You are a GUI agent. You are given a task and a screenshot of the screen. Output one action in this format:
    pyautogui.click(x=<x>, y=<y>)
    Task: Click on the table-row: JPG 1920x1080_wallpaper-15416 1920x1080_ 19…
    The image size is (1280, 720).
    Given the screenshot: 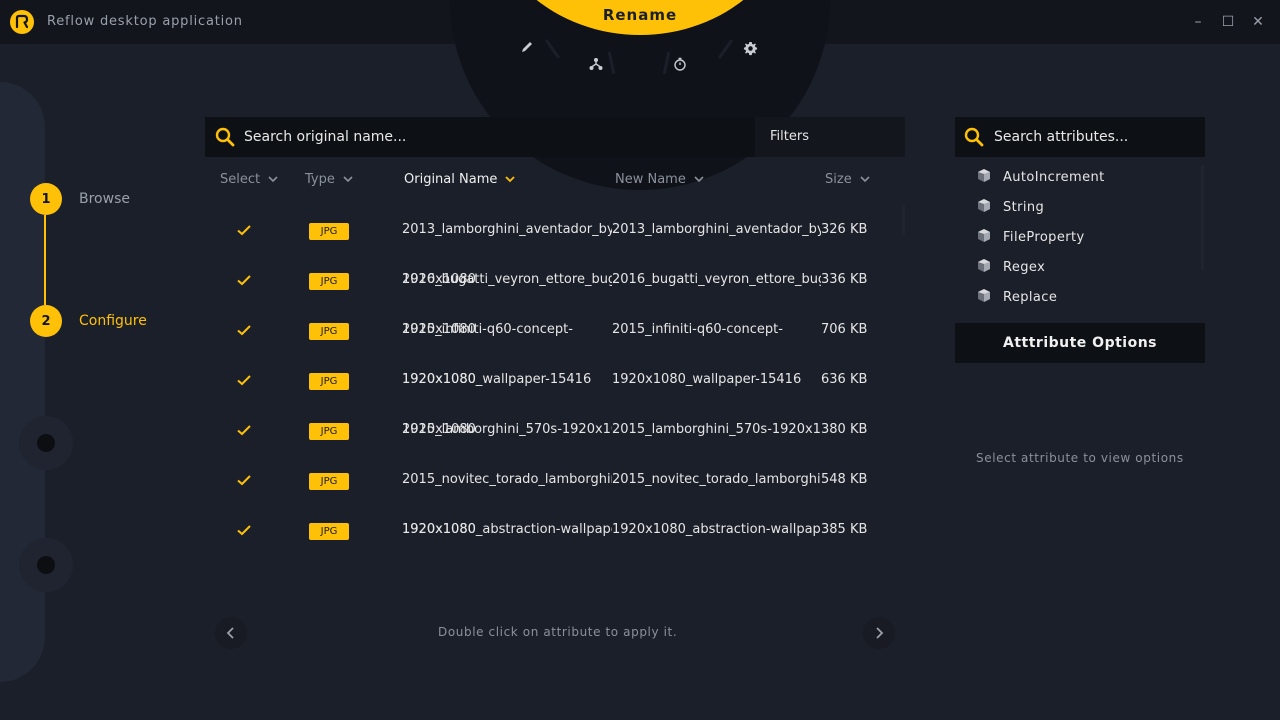 What is the action you would take?
    pyautogui.click(x=555, y=381)
    